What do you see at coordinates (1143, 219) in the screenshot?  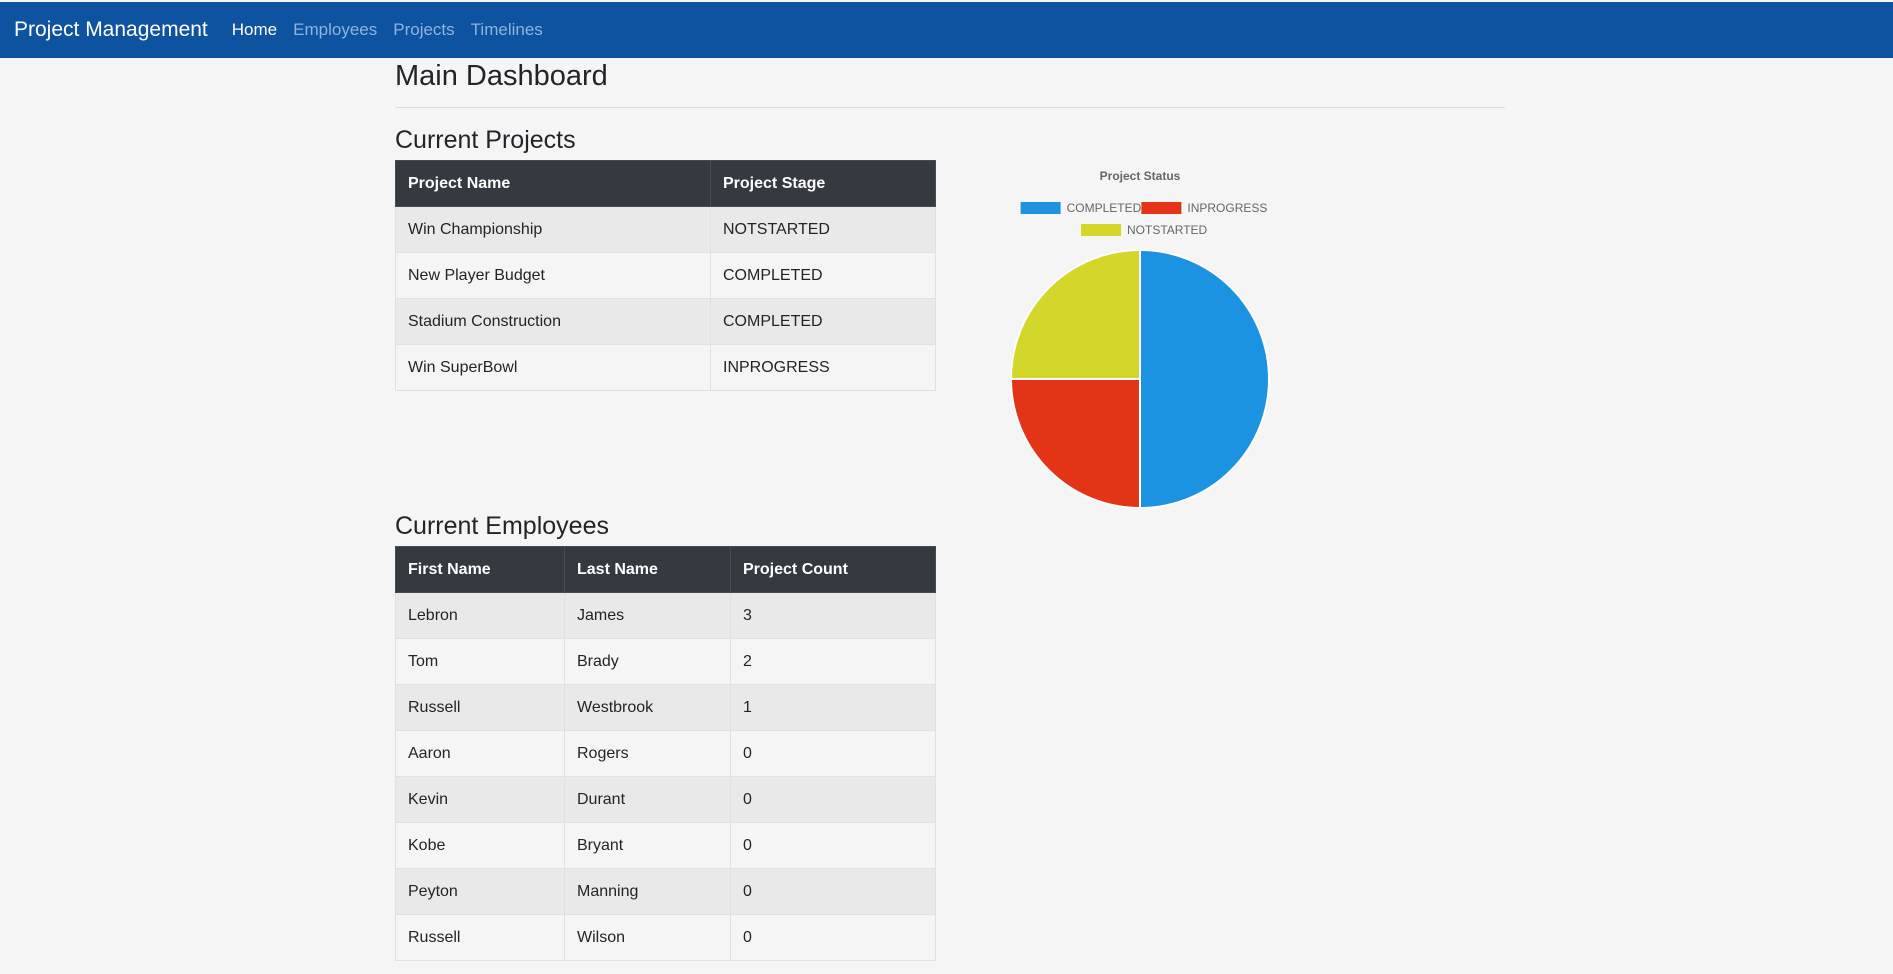 I see `chart-legend: COMPLETED INPROGRESS NOTSTARTED` at bounding box center [1143, 219].